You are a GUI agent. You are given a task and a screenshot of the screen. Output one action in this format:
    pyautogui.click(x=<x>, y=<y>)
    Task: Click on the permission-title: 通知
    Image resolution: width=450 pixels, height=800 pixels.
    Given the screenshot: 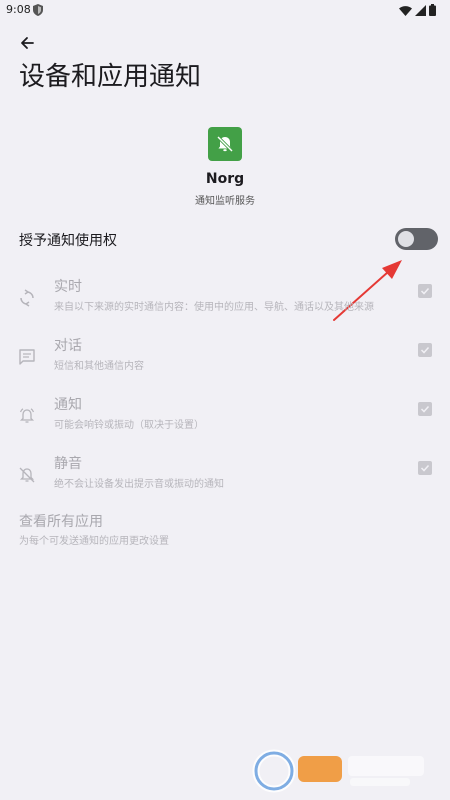 What is the action you would take?
    pyautogui.click(x=68, y=405)
    